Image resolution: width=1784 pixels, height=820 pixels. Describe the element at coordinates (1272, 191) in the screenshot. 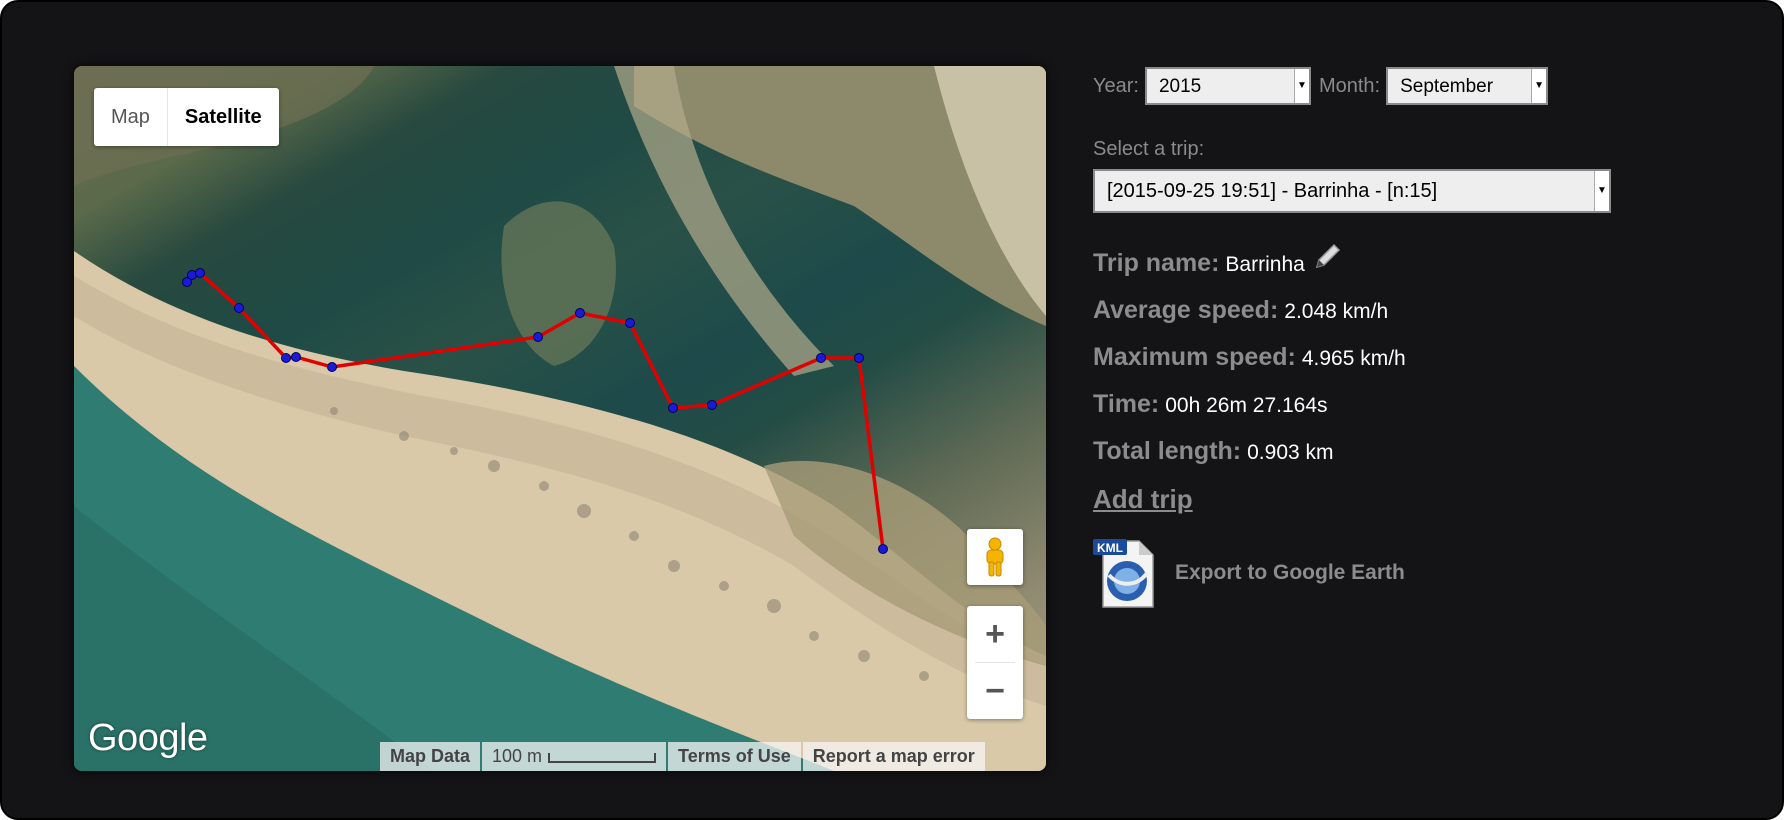

I see `trip-select-value: [2015-09-25 19:51] - Barrinha - [n:15]` at that location.